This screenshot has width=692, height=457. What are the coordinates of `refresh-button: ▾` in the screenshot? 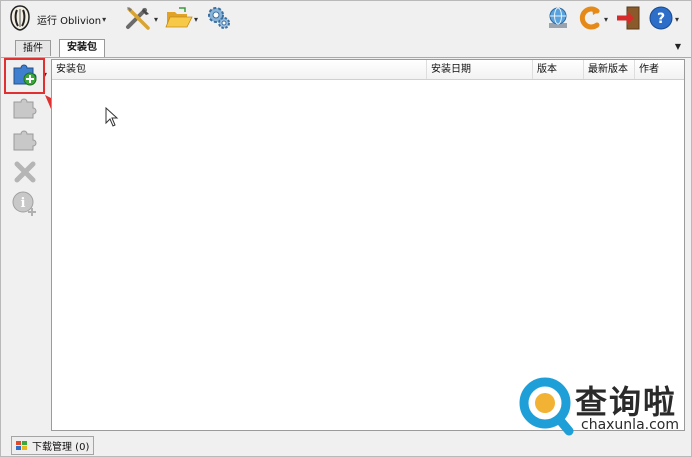 It's located at (592, 19).